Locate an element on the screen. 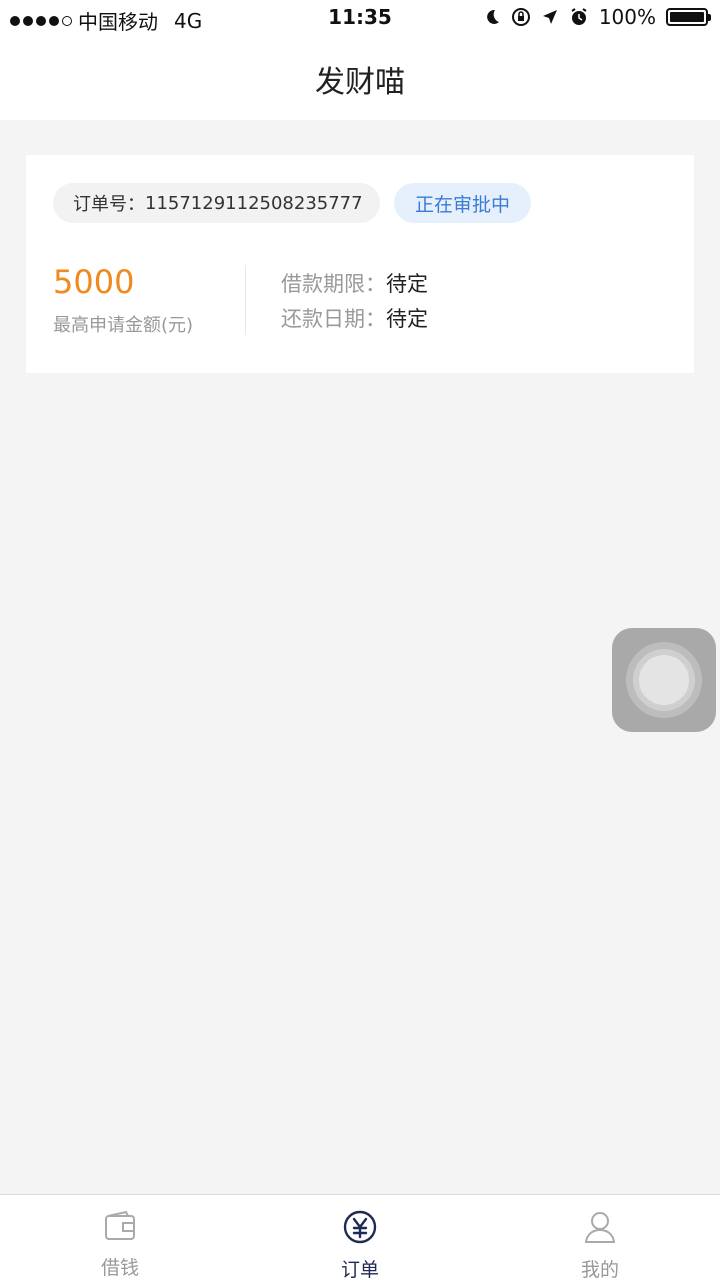 The image size is (720, 1280). tab-label: 我的 is located at coordinates (599, 1269).